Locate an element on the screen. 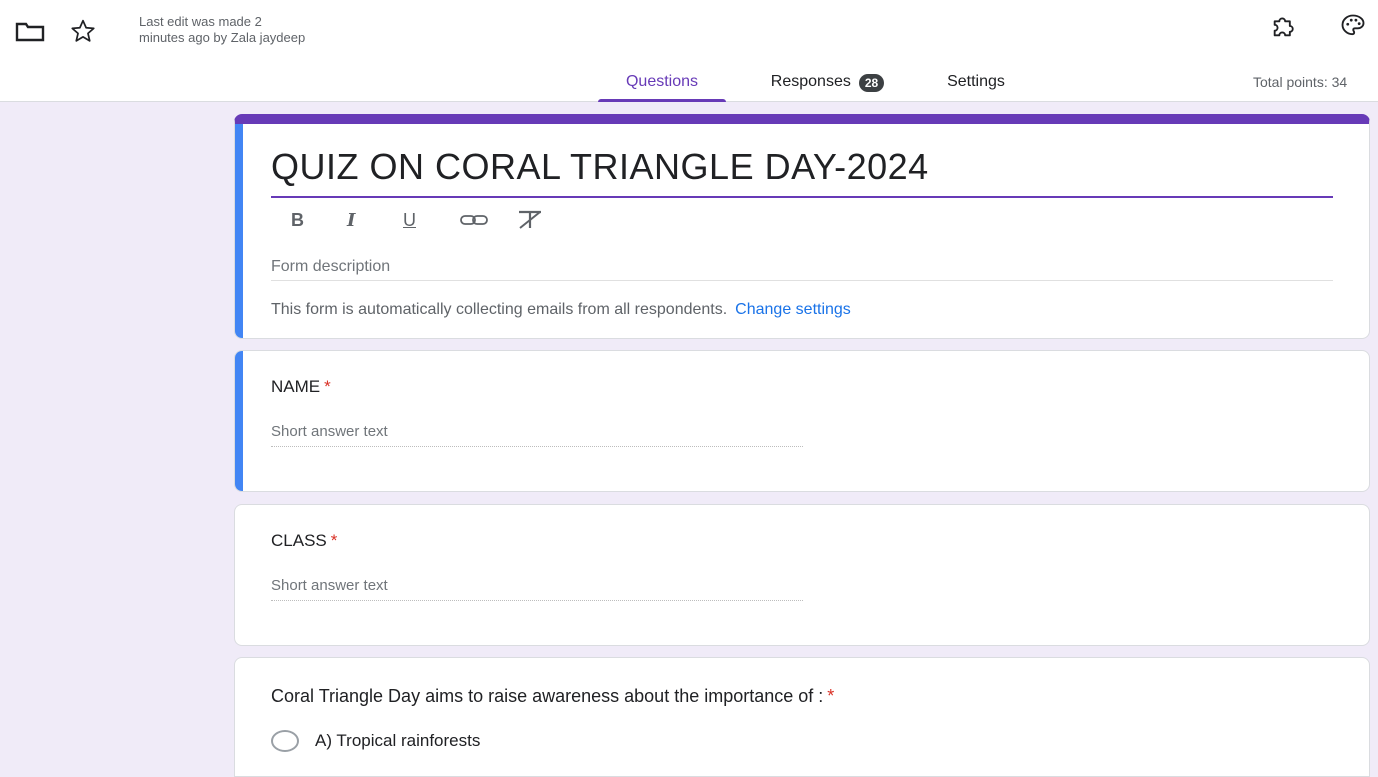 The height and width of the screenshot is (777, 1378). question-title-text: NAME is located at coordinates (296, 386).